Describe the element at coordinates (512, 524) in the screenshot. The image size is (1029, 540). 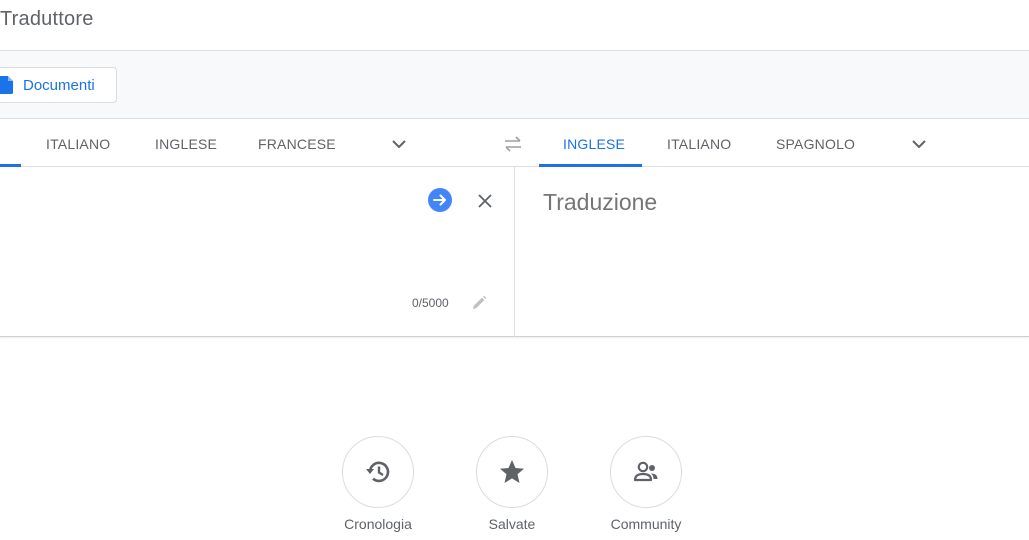
I see `saved-label: Salvate` at that location.